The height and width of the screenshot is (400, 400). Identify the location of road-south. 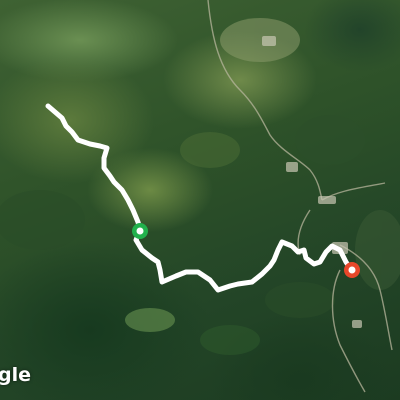
(348, 331).